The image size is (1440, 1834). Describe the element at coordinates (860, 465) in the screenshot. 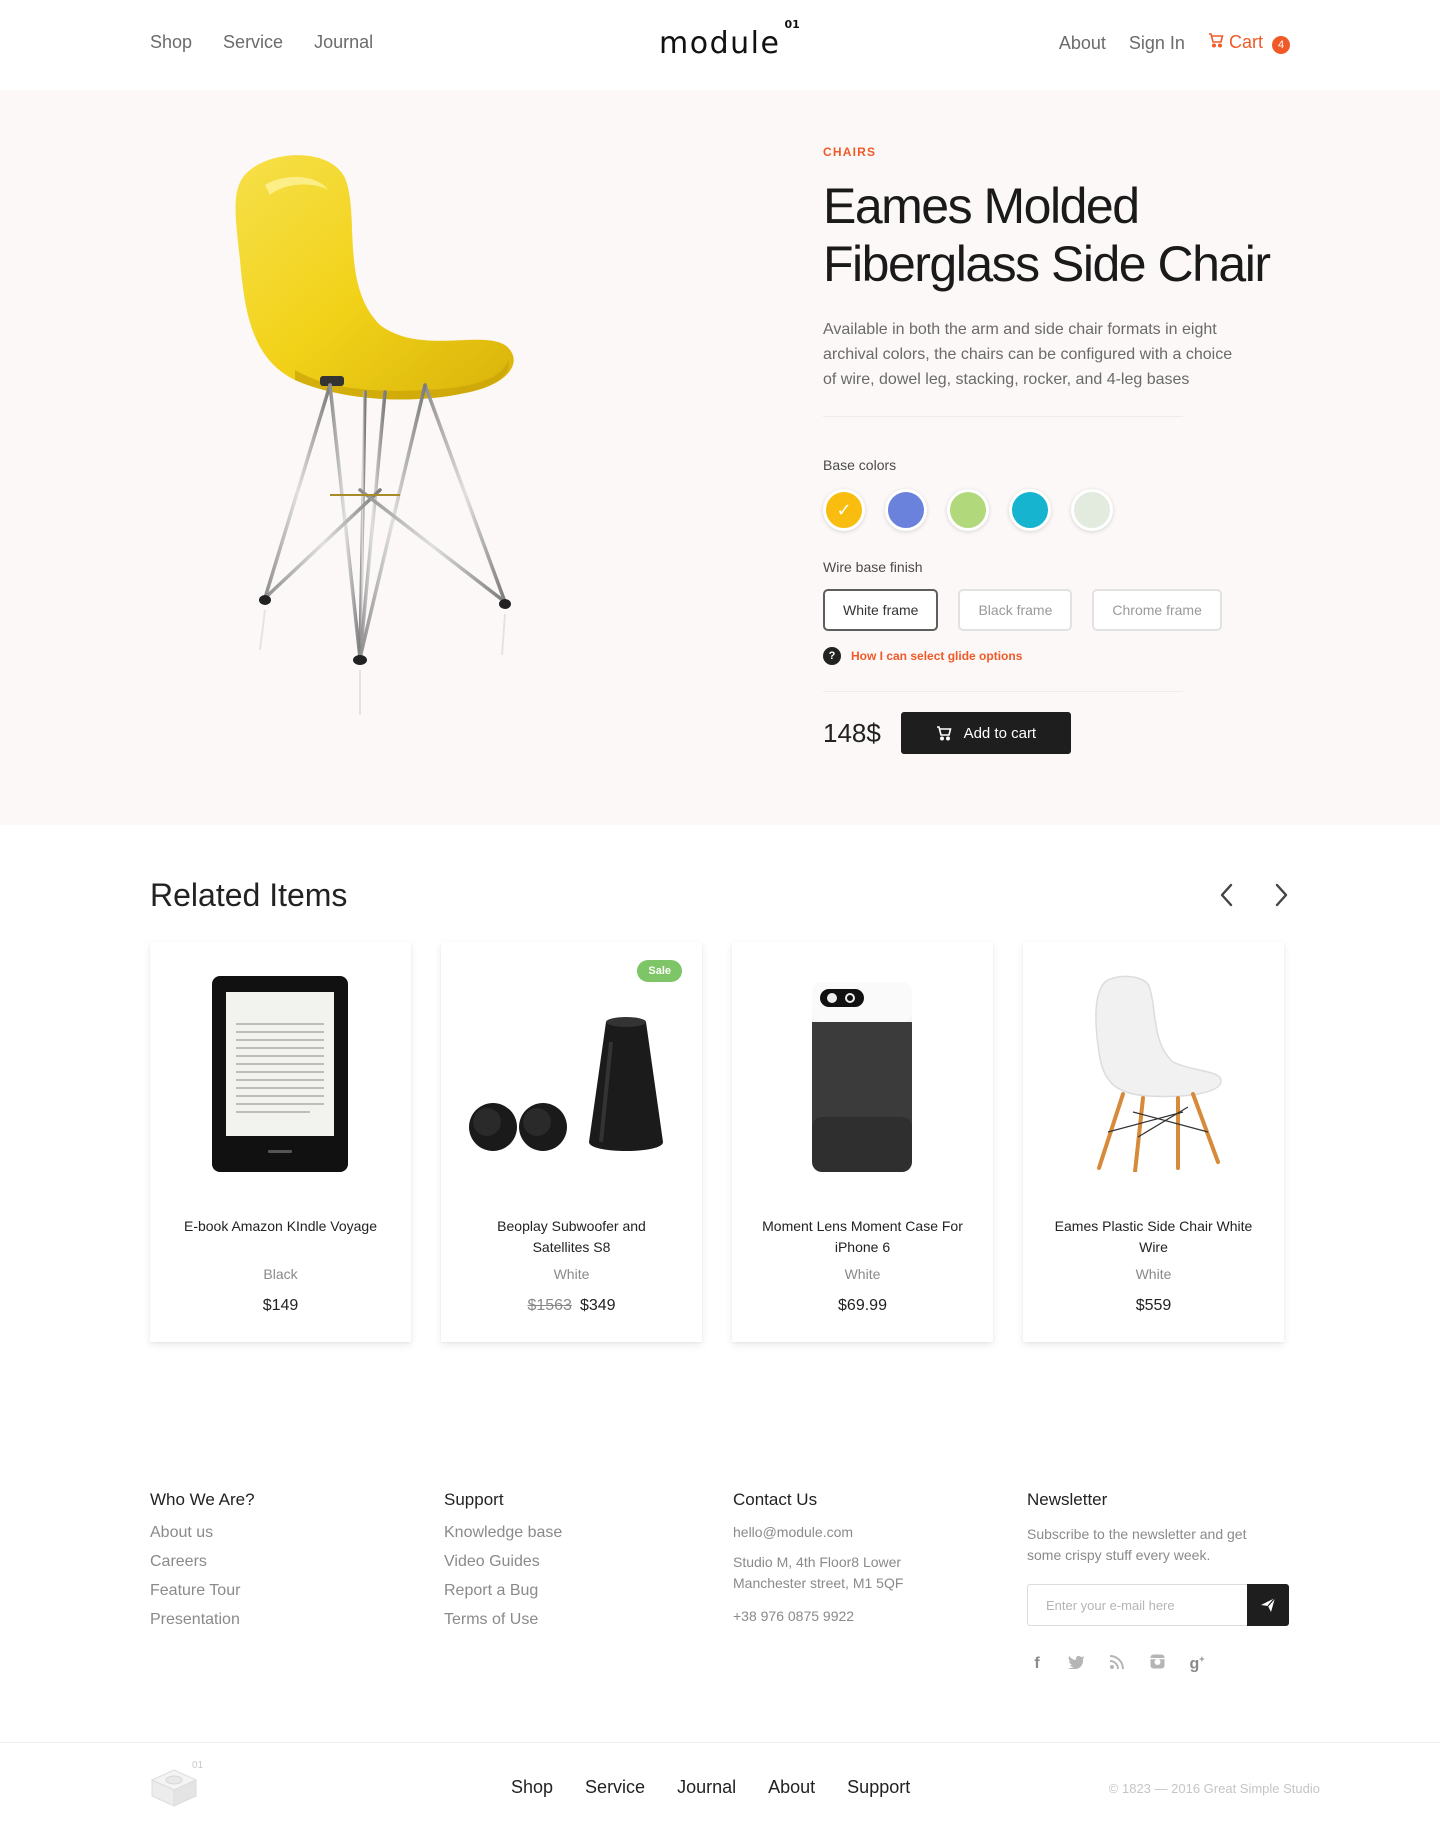

I see `base-colors-label: Base colors` at that location.